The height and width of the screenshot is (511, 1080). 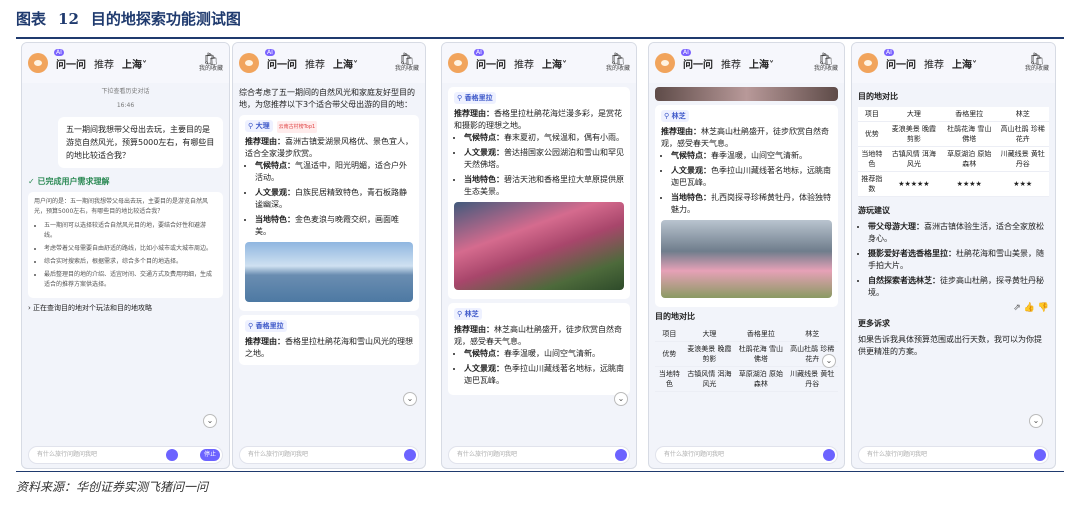 I want to click on tip-item: 带父母游大理：喜洲古镇体验生活，适合全家放松身心。, so click(x=958, y=233).